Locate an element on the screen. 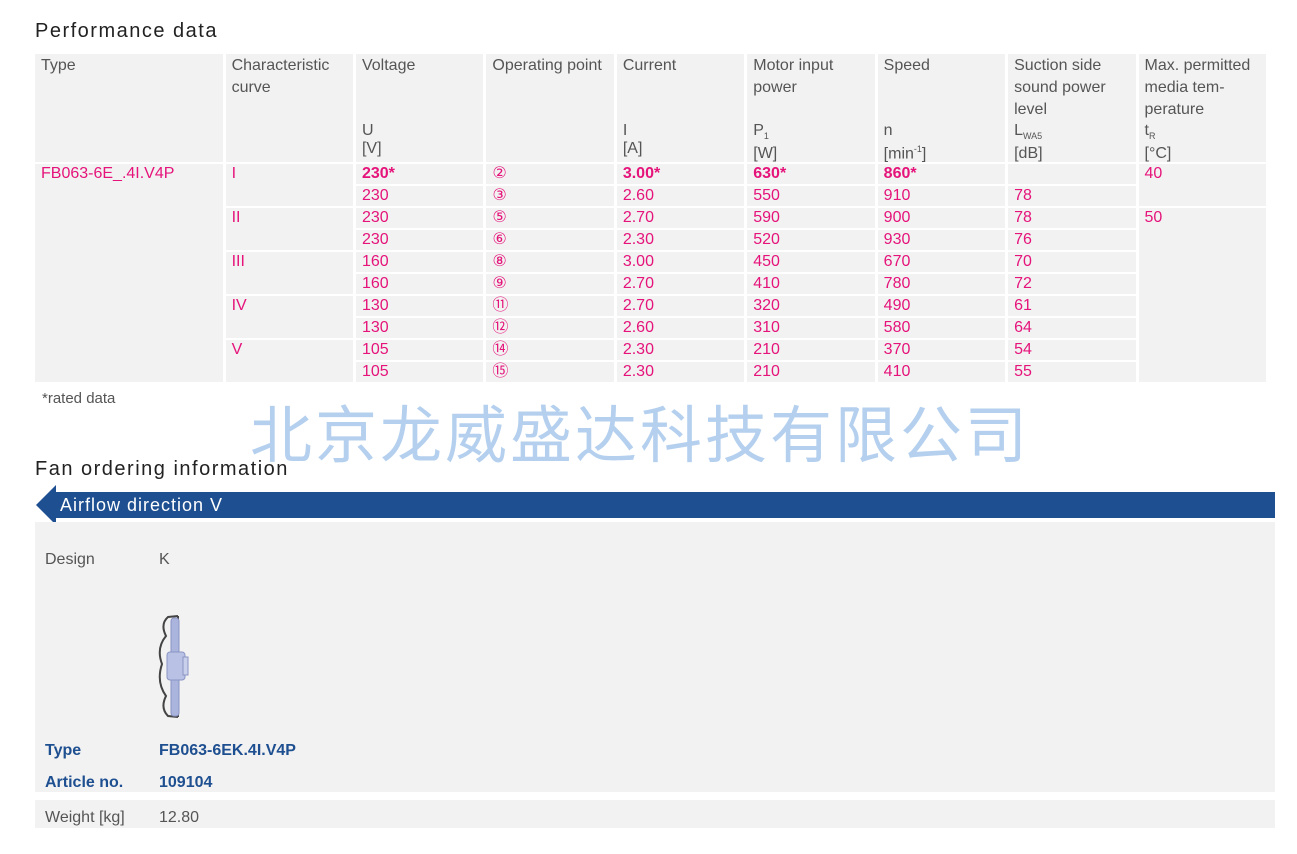 This screenshot has height=854, width=1297. curve-cell: V is located at coordinates (289, 361).